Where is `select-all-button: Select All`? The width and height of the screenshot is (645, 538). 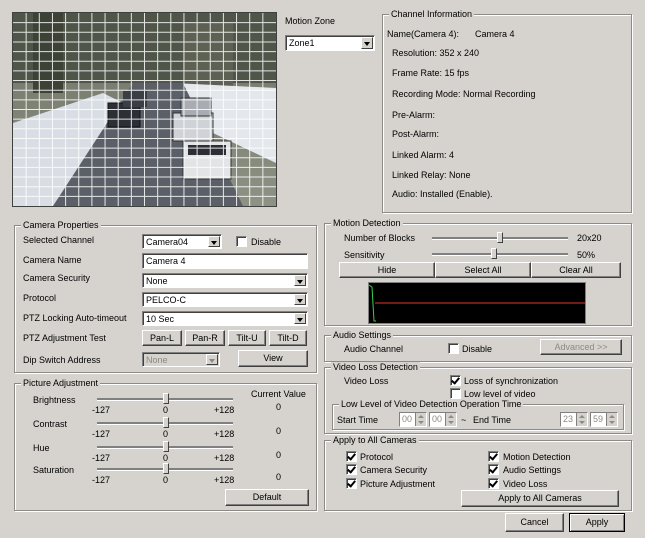
select-all-button: Select All is located at coordinates (483, 270).